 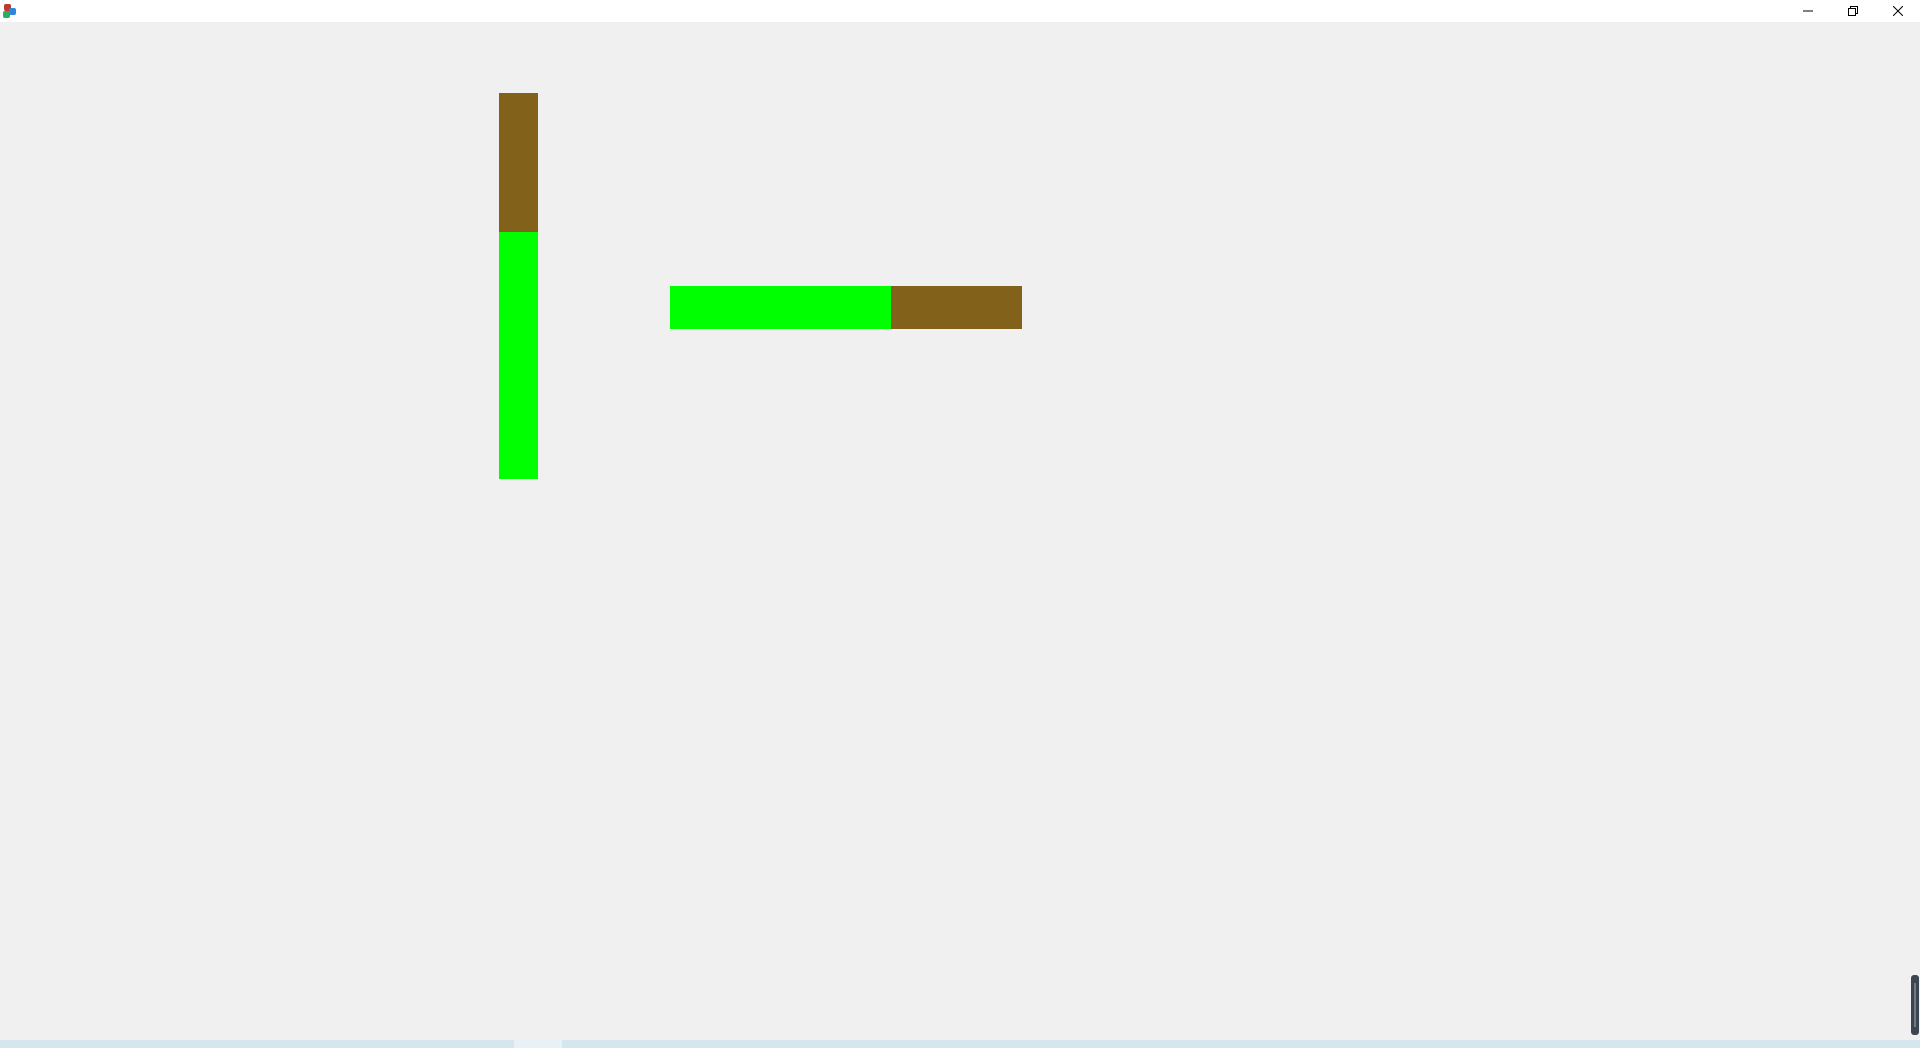 What do you see at coordinates (780, 307) in the screenshot?
I see `horizontal-bar-green-segment` at bounding box center [780, 307].